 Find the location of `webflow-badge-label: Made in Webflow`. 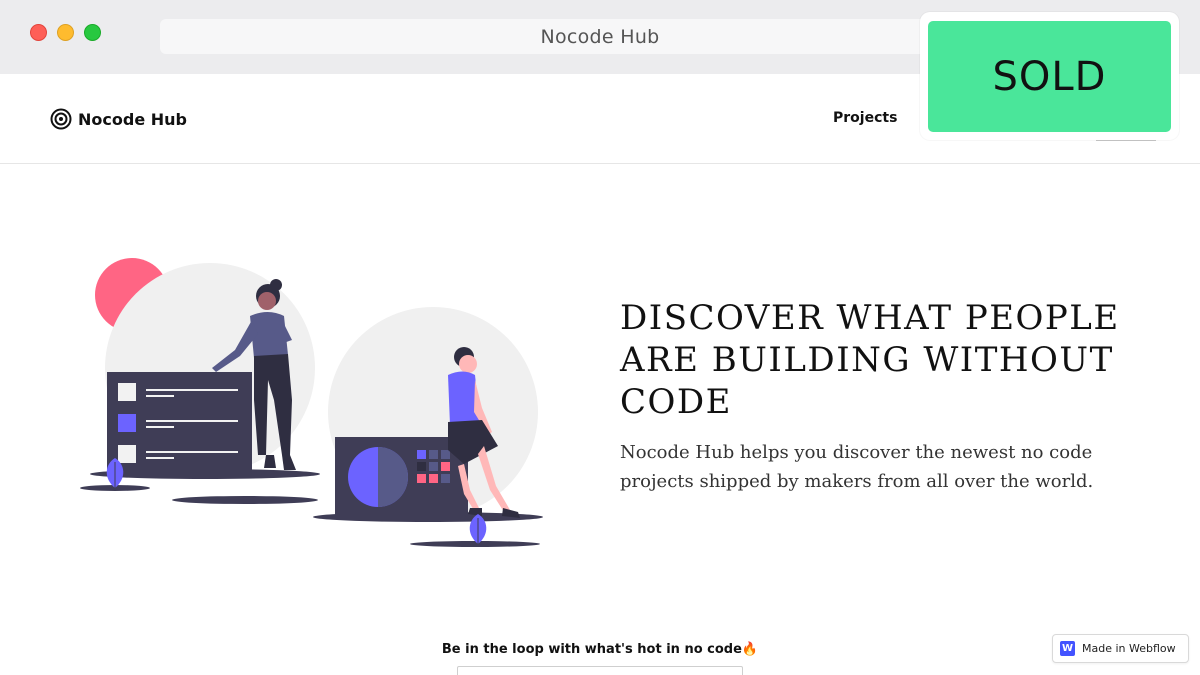

webflow-badge-label: Made in Webflow is located at coordinates (1129, 648).